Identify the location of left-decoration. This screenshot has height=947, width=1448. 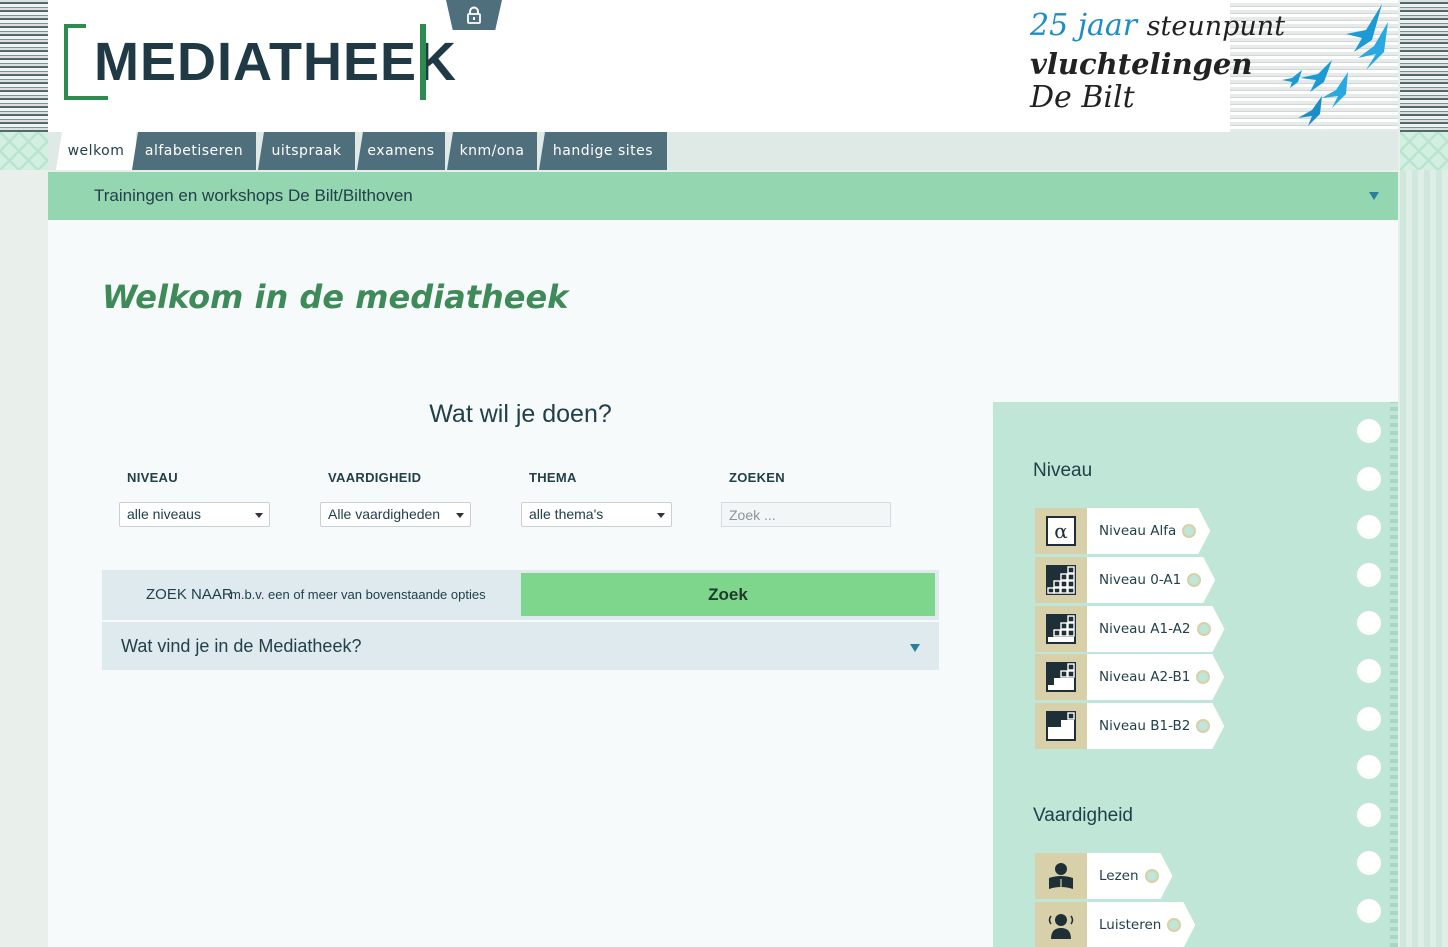
(24, 473).